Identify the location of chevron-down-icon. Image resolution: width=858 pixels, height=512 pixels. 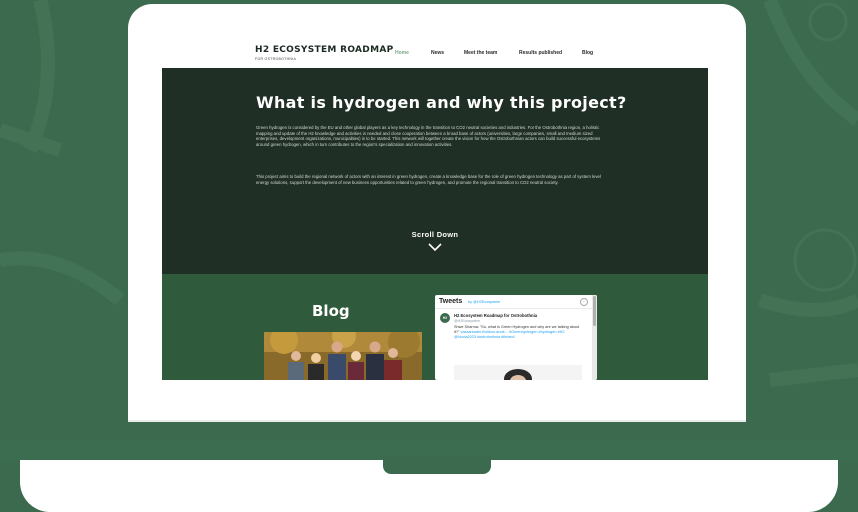
(435, 247).